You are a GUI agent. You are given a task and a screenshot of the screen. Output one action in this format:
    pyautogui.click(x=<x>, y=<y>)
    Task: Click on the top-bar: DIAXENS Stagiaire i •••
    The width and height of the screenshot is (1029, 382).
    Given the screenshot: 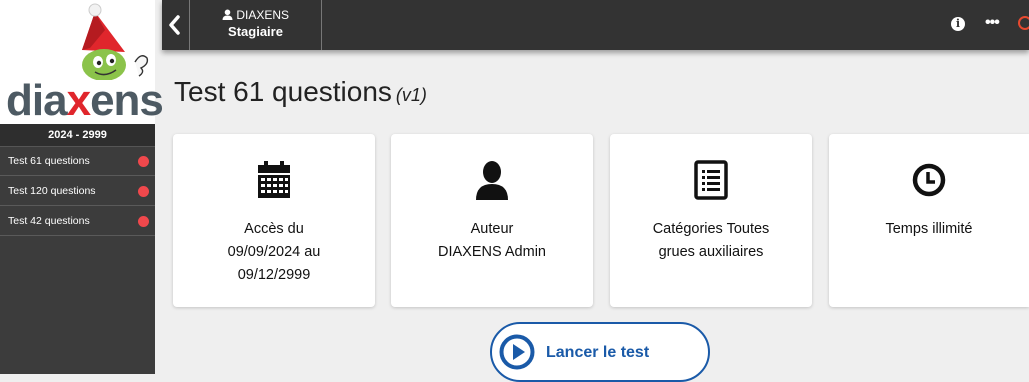 What is the action you would take?
    pyautogui.click(x=595, y=25)
    